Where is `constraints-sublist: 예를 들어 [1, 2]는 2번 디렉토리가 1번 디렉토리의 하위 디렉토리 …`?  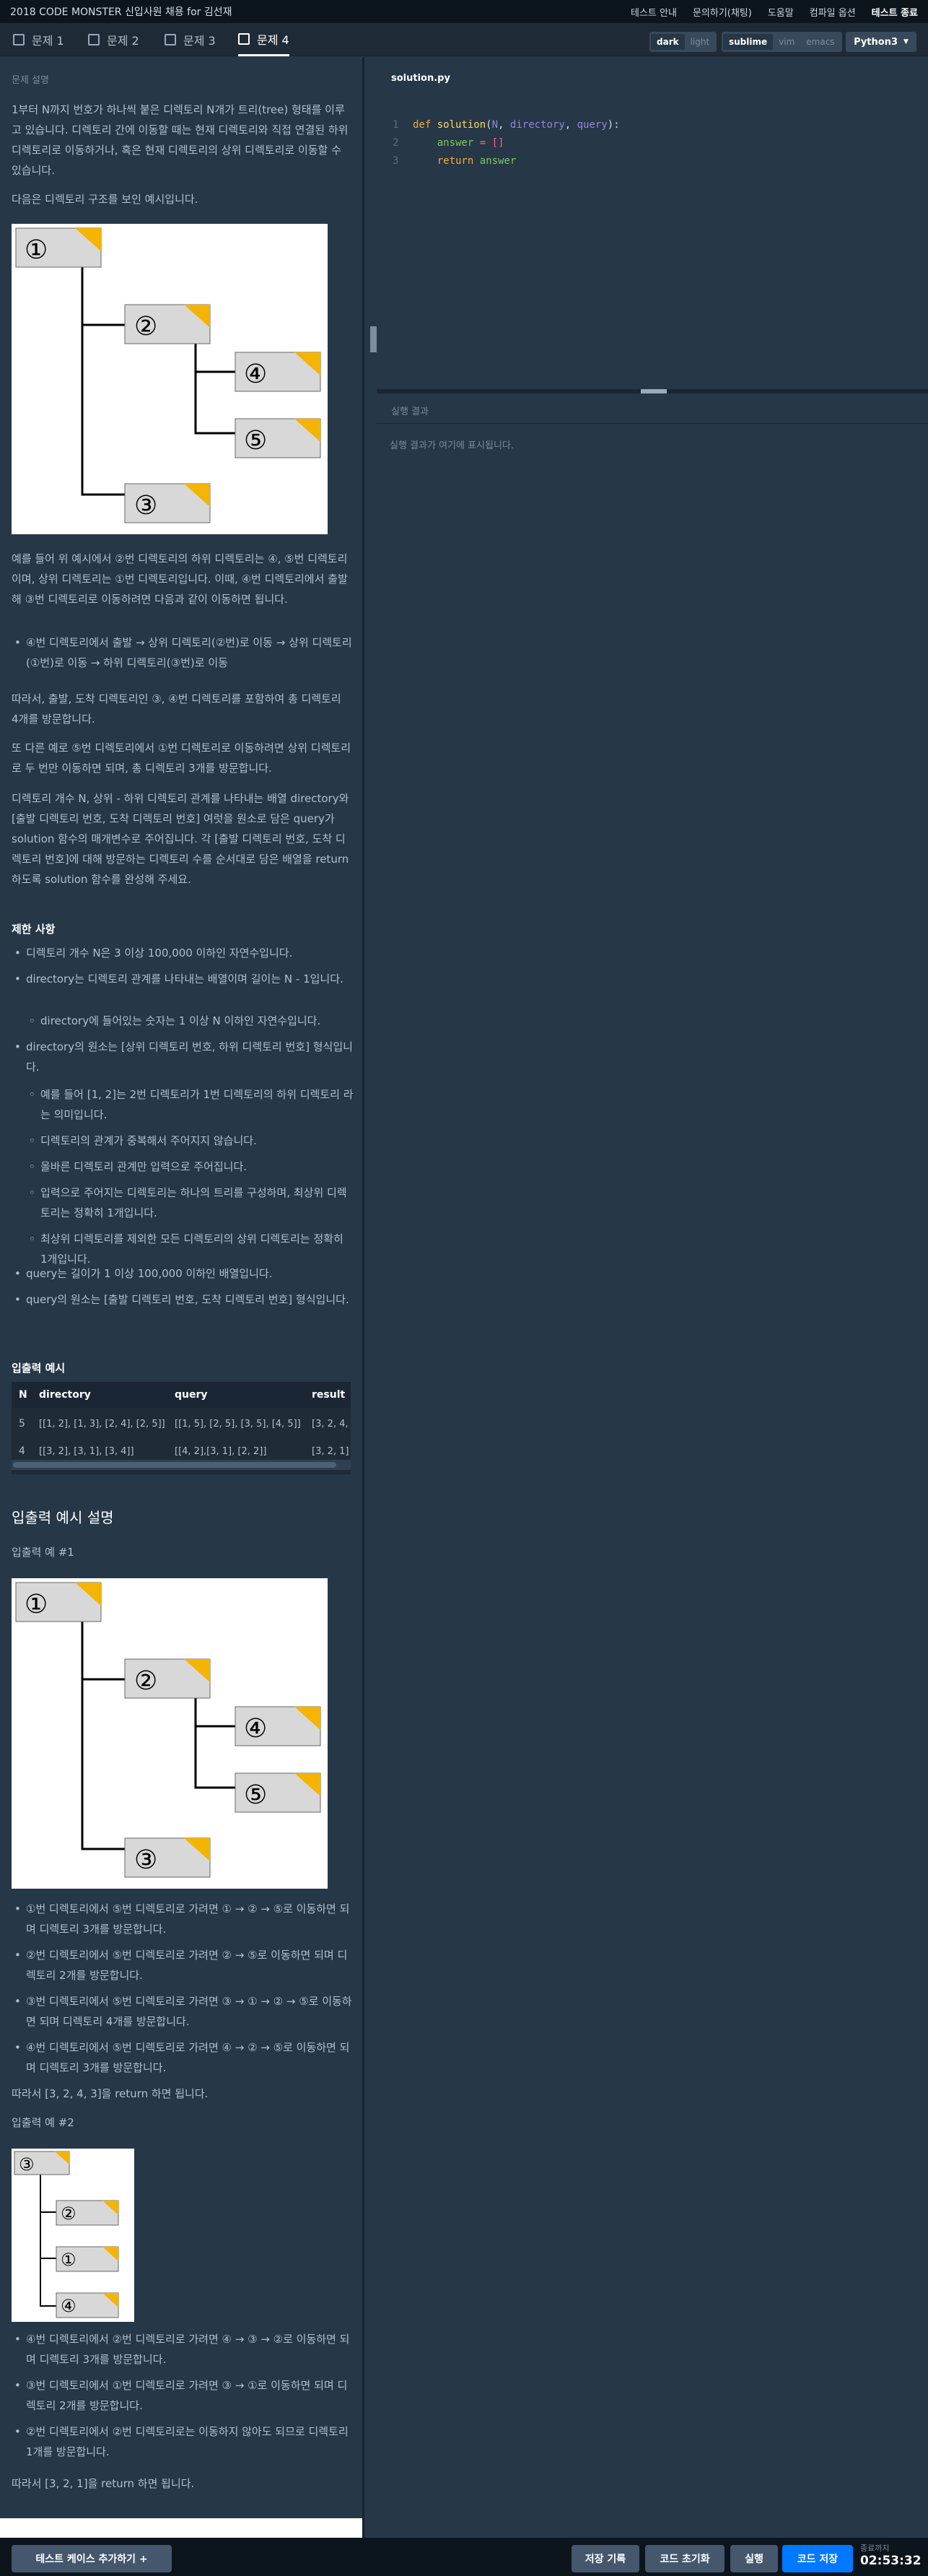 constraints-sublist: 예를 들어 [1, 2]는 2번 디렉토리가 1번 디렉토리의 하위 디렉토리 … is located at coordinates (191, 1179).